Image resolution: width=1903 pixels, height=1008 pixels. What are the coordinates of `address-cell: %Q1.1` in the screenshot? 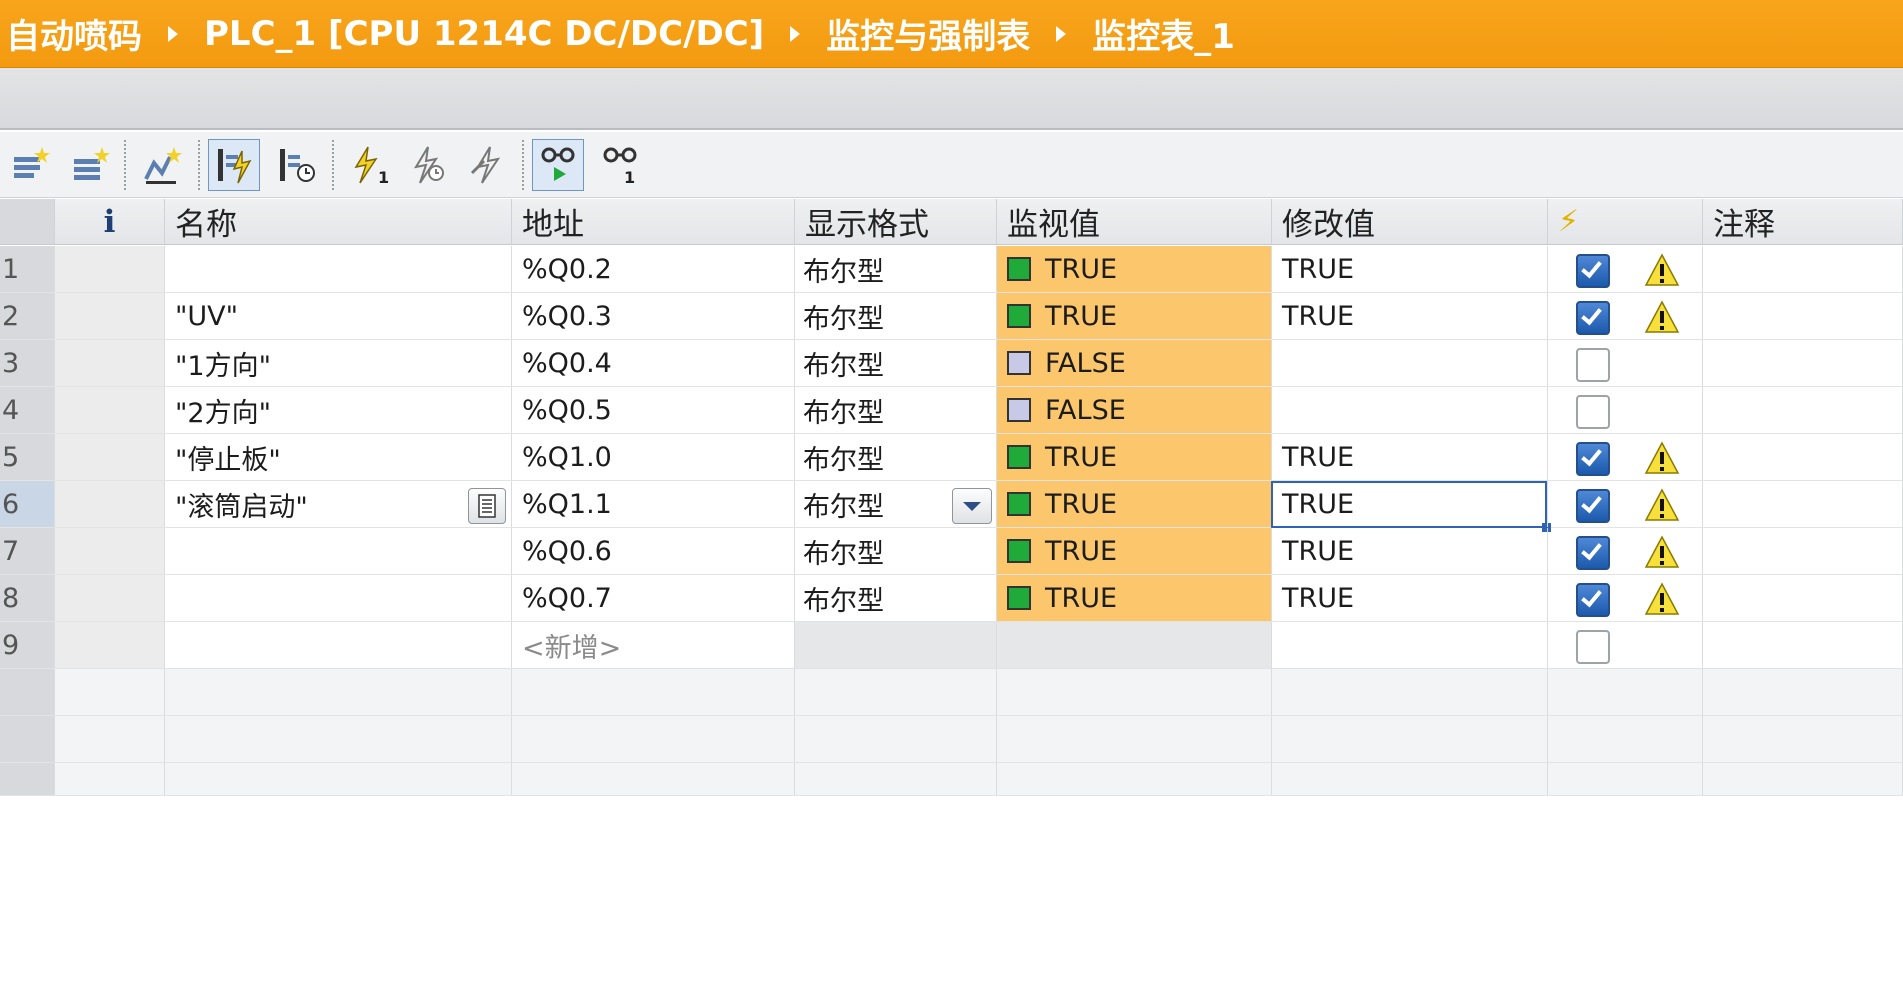 It's located at (653, 504).